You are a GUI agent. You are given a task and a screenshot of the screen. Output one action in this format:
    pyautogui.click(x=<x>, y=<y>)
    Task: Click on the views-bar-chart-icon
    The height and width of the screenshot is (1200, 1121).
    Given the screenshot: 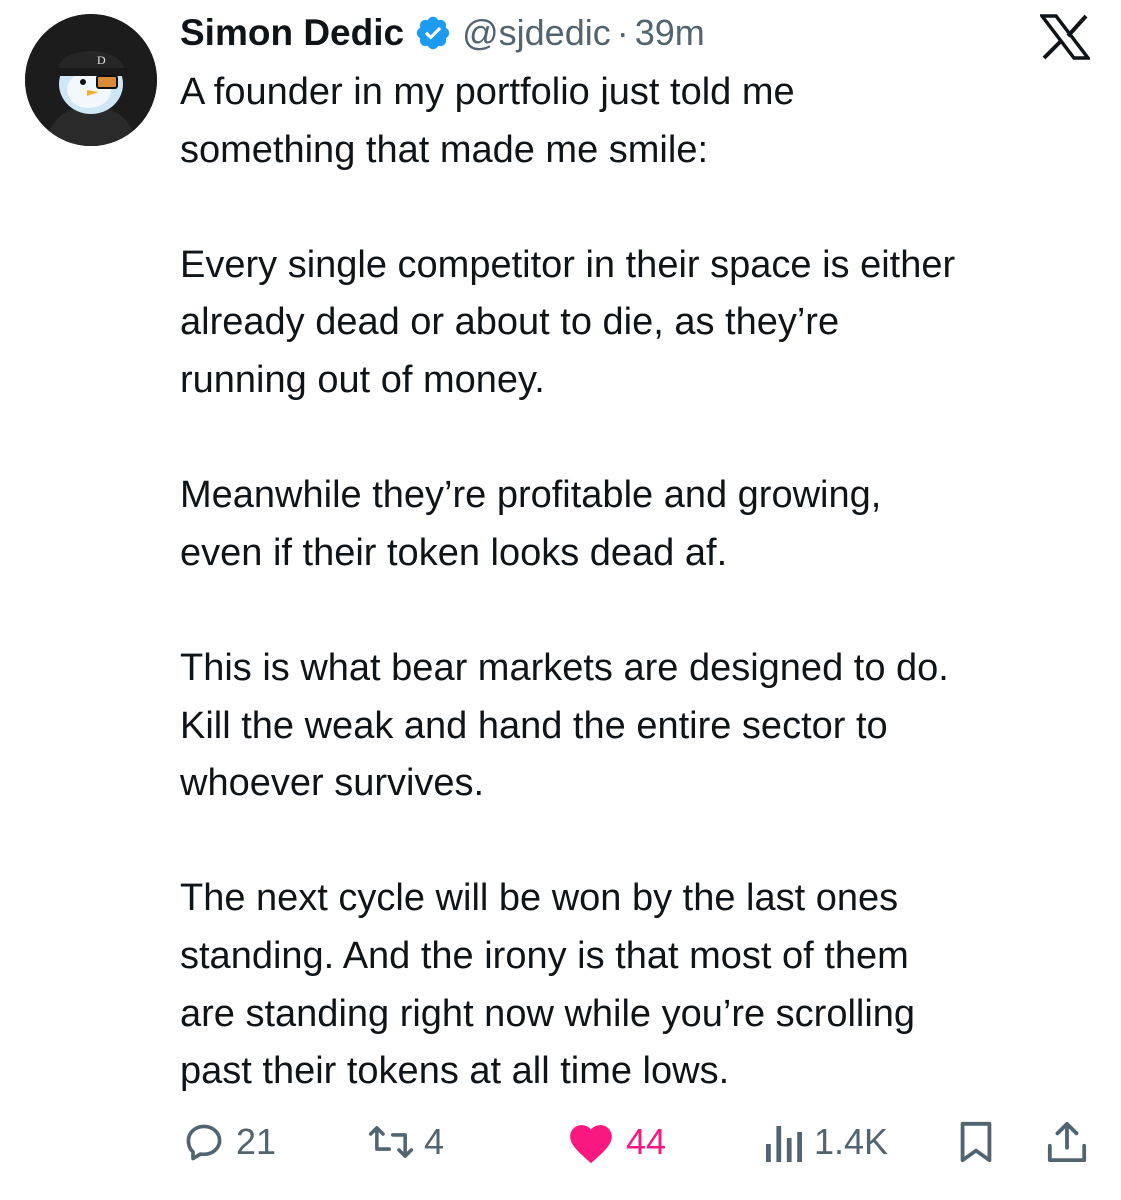 What is the action you would take?
    pyautogui.click(x=784, y=1144)
    